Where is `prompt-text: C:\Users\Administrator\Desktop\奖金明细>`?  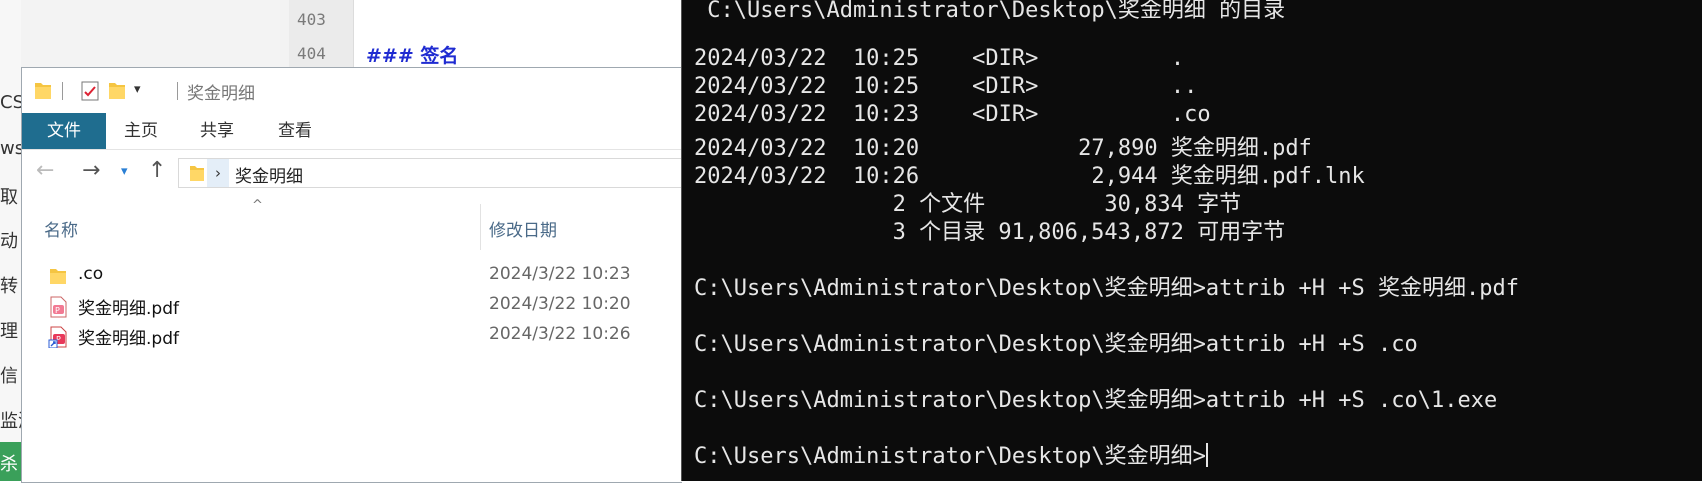 prompt-text: C:\Users\Administrator\Desktop\奖金明细> is located at coordinates (950, 456).